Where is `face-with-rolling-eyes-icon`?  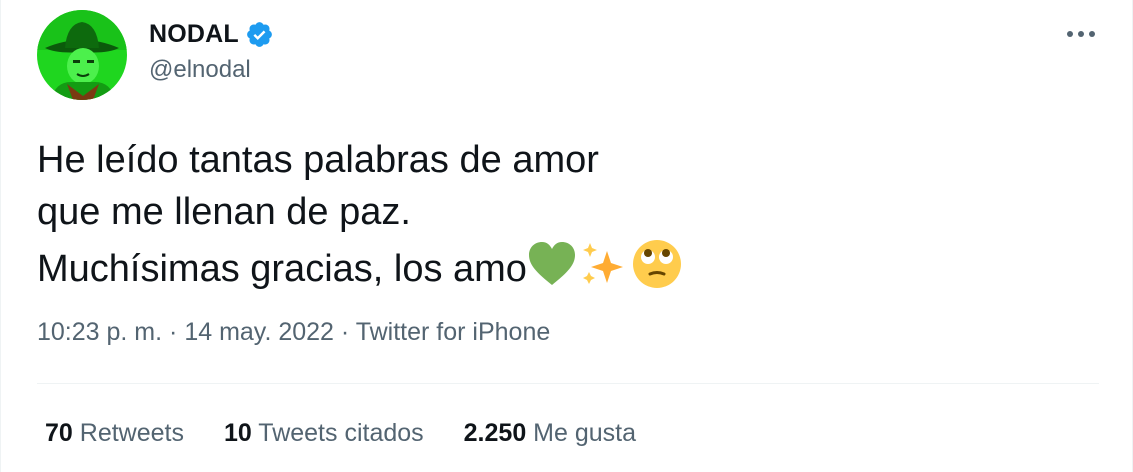
face-with-rolling-eyes-icon is located at coordinates (656, 264).